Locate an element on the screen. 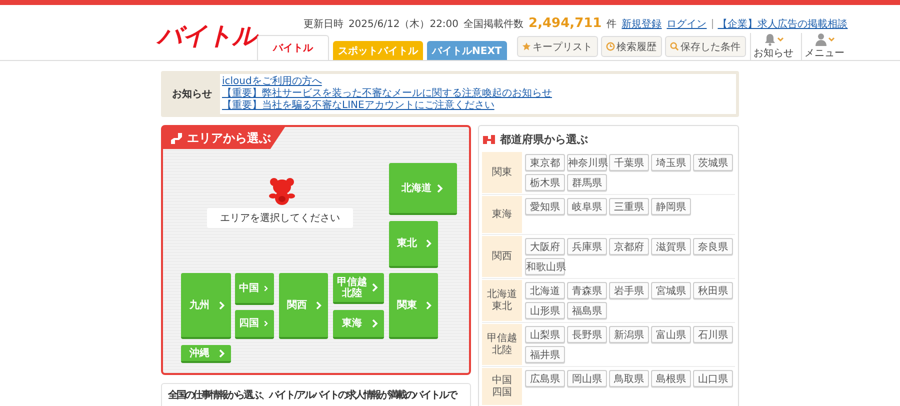 The height and width of the screenshot is (406, 900). prefecture-button: 青森県 is located at coordinates (587, 290).